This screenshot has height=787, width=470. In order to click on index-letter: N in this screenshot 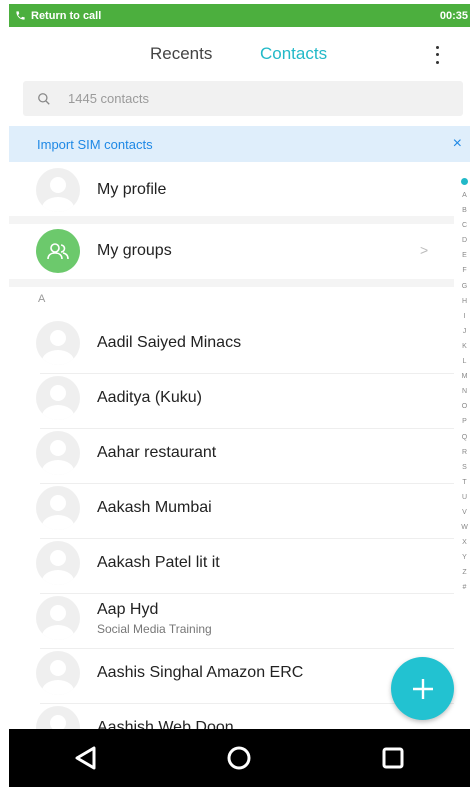, I will do `click(464, 391)`.